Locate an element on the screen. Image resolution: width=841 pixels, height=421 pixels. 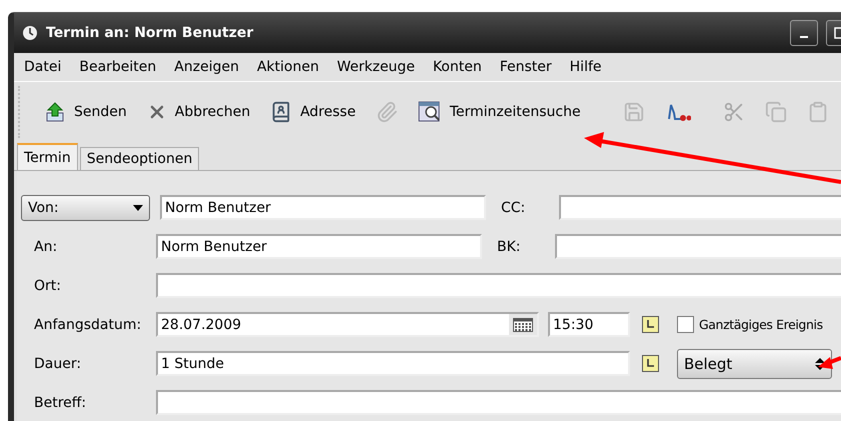
field-label: Anfangsdatum: is located at coordinates (87, 324).